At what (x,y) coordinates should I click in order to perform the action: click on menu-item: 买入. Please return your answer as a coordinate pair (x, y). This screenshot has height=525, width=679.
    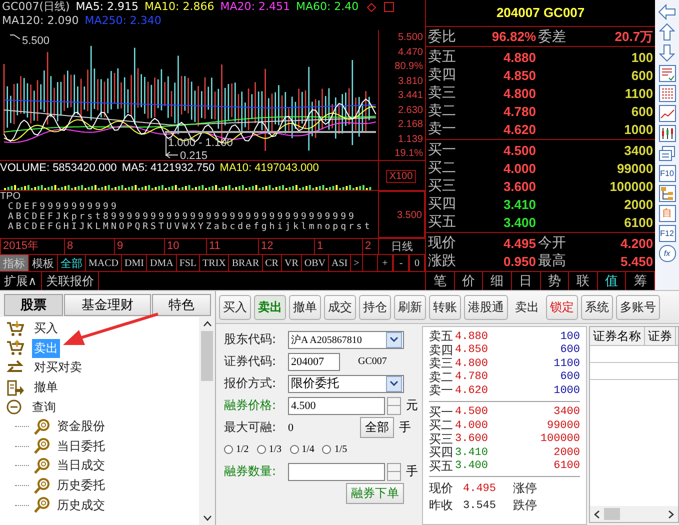
    Looking at the image, I should click on (46, 328).